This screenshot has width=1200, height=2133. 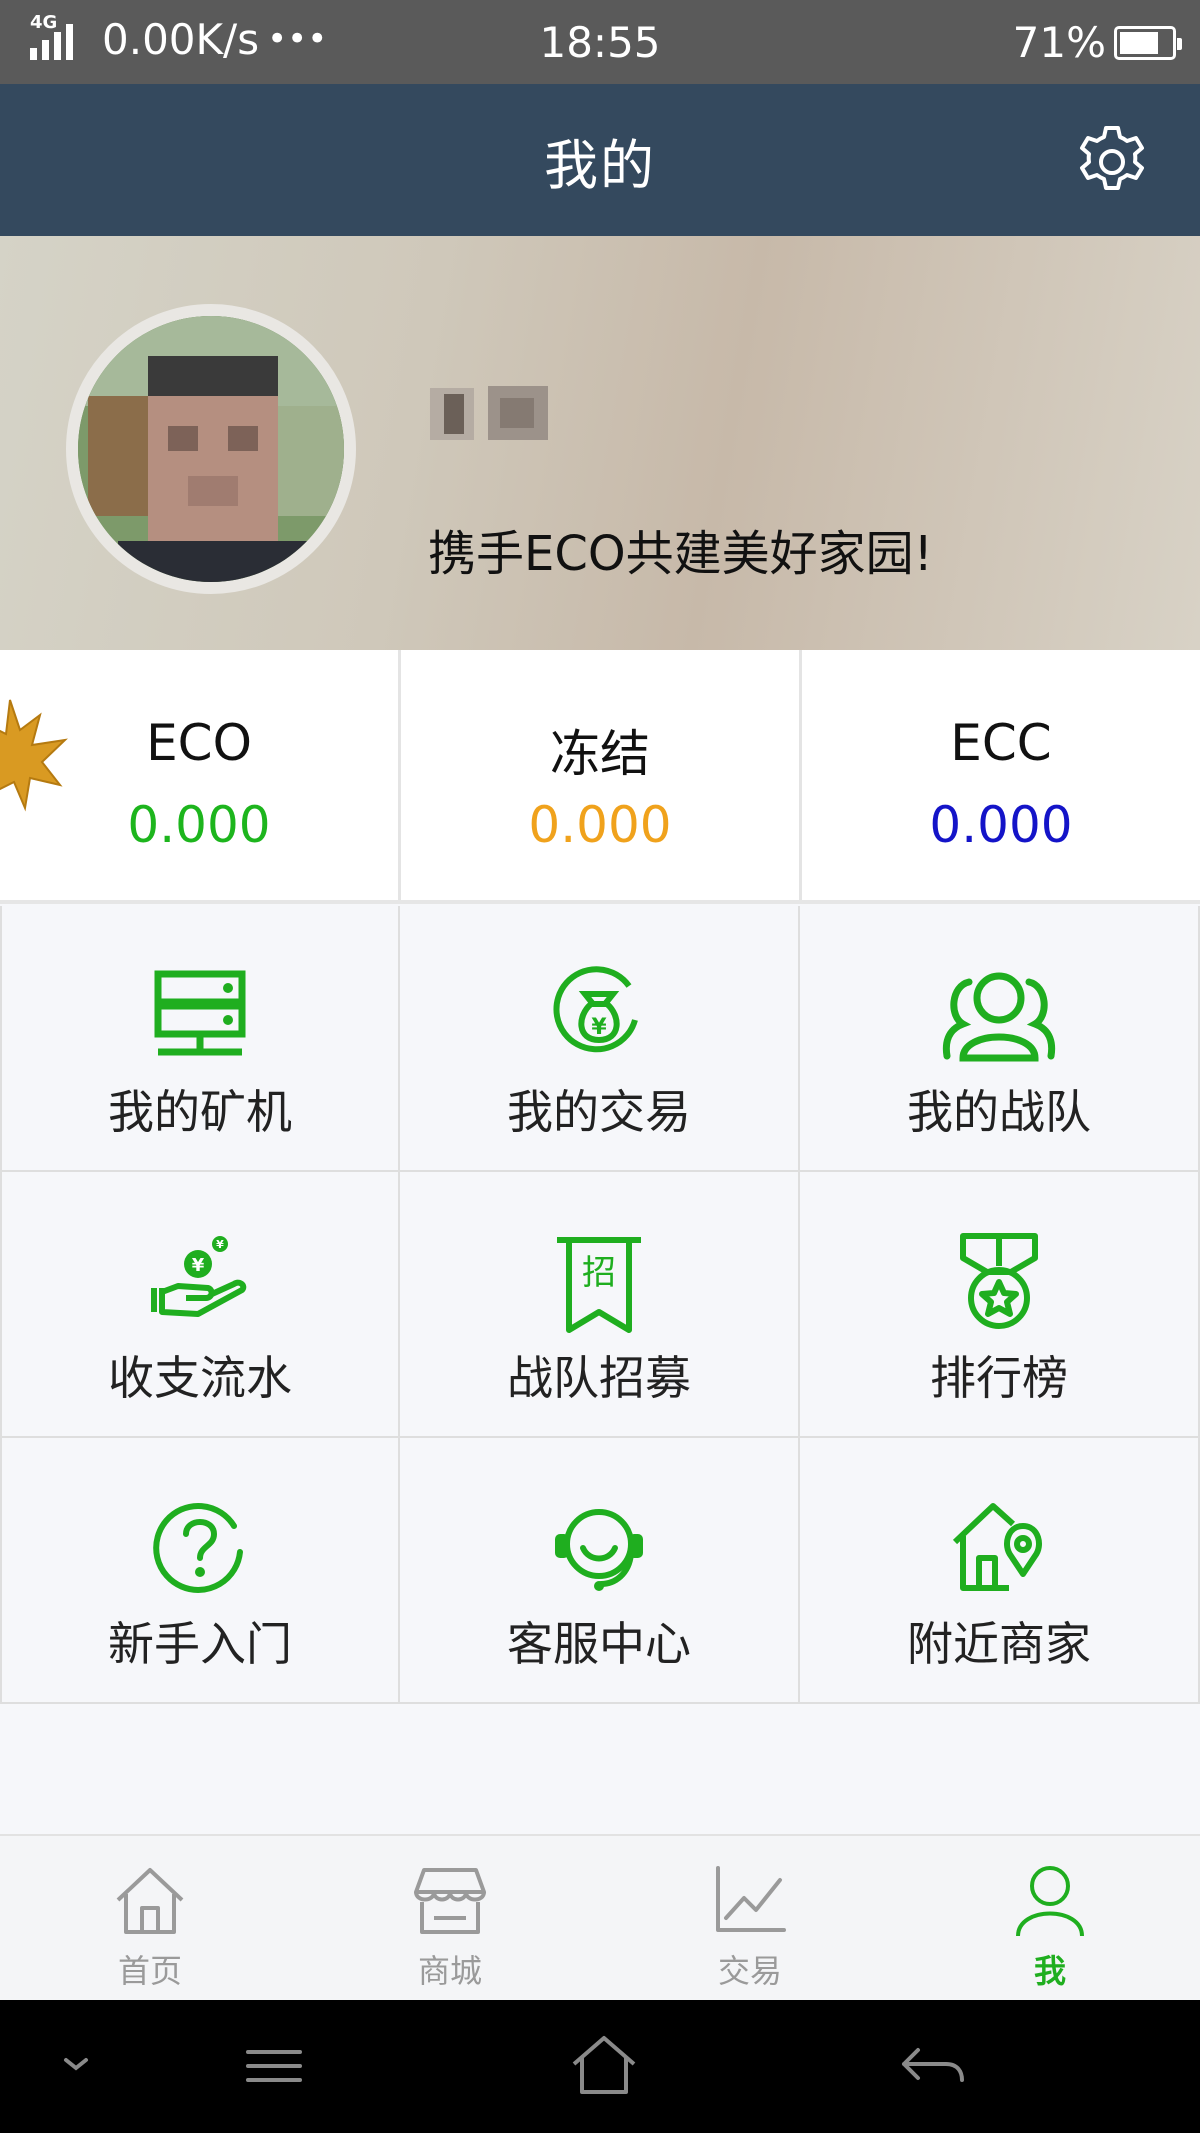 I want to click on recruit-banner-icon: 招, so click(x=599, y=1285).